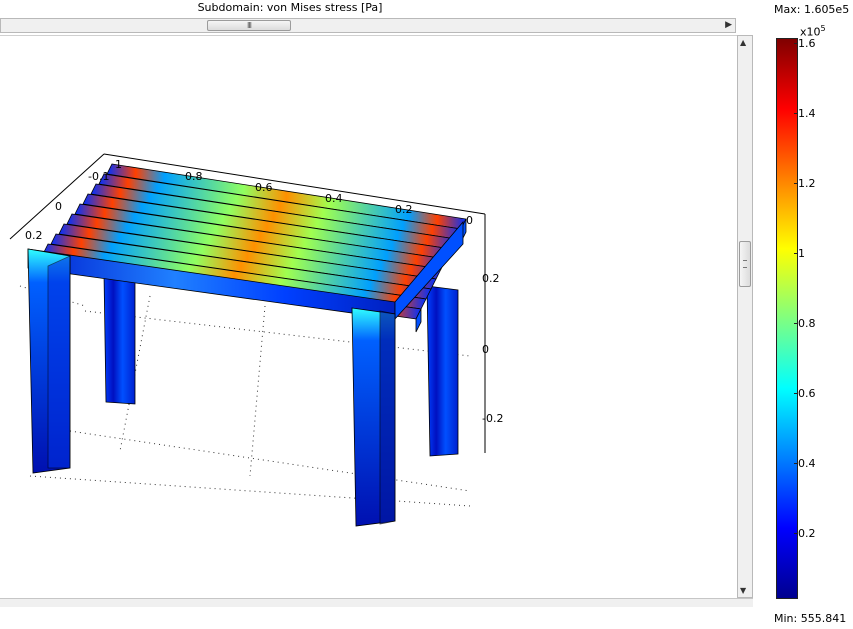 The image size is (853, 629). I want to click on horizontal-scrollbar: III ▶, so click(368, 25).